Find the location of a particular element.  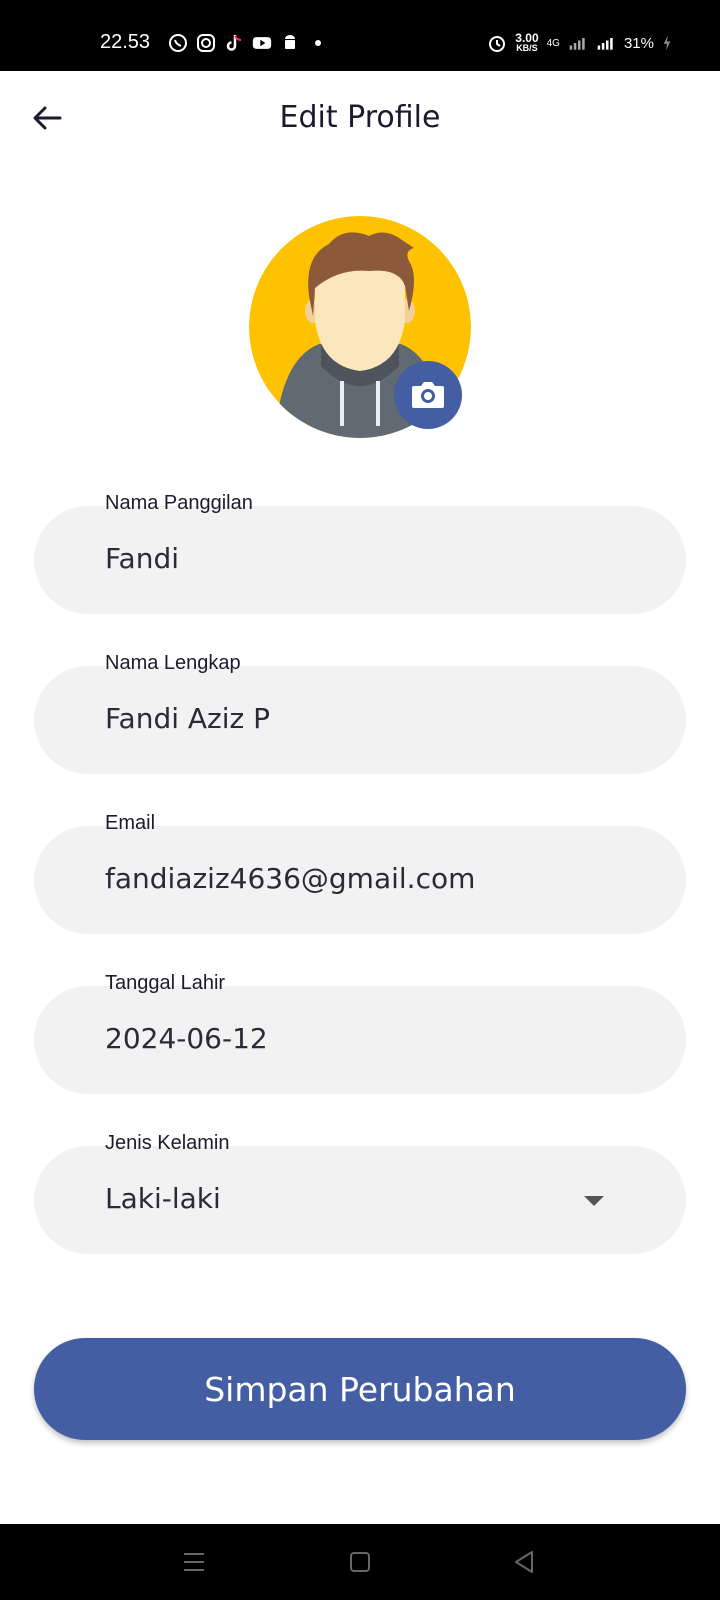

birth-date-value: 2024-06-12 is located at coordinates (186, 1038).